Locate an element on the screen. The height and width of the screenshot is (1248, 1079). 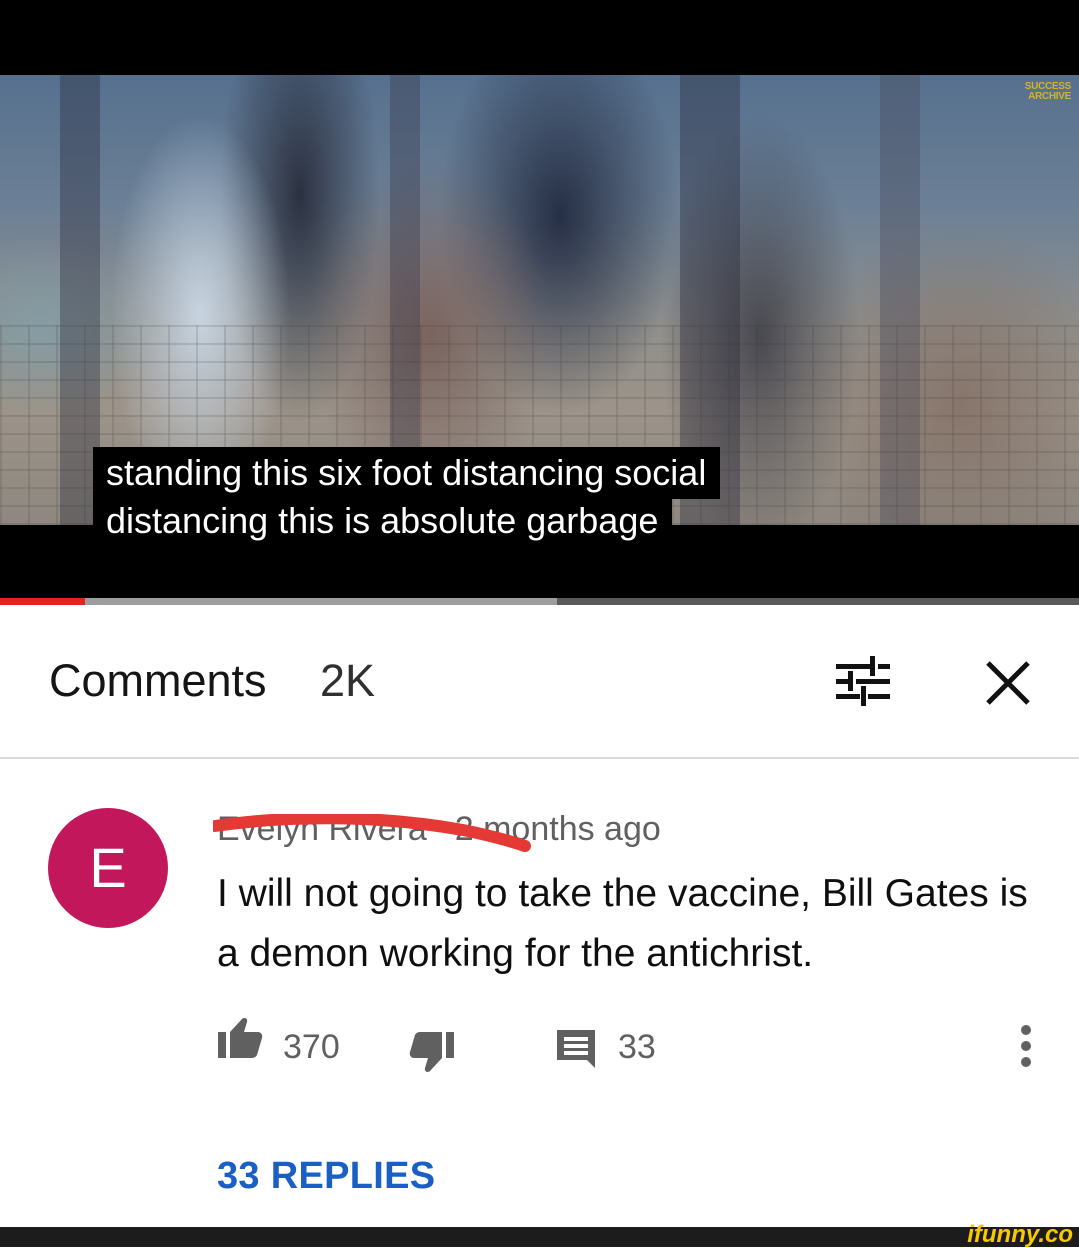
close-icon is located at coordinates (1008, 683).